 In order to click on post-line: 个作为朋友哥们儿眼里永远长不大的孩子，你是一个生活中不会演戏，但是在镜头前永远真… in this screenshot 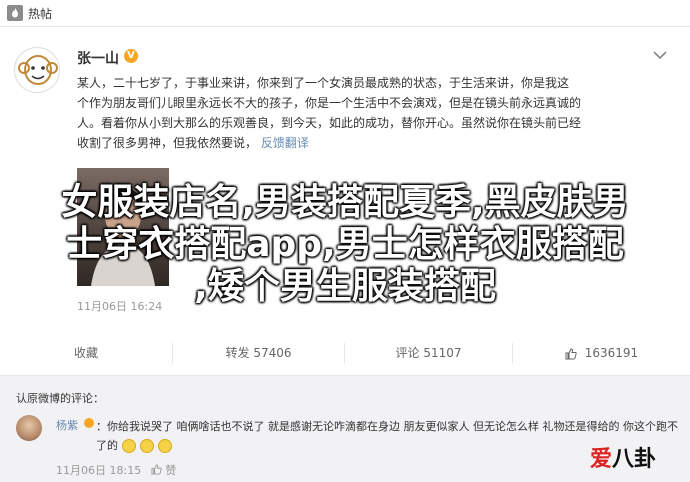, I will do `click(329, 103)`.